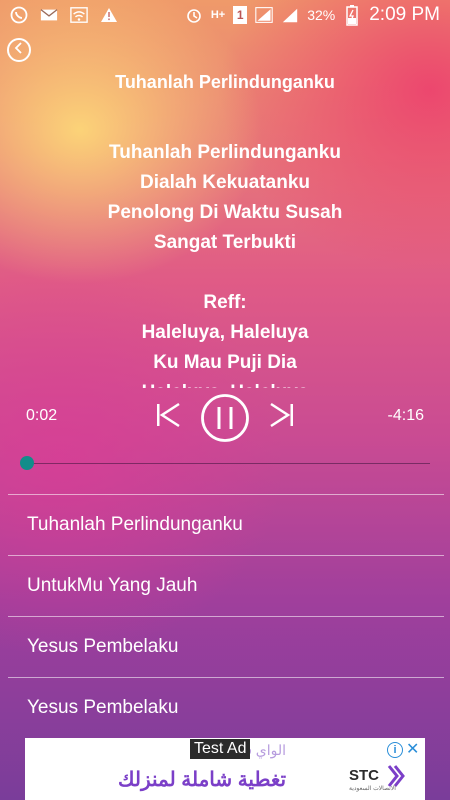 The image size is (450, 800). Describe the element at coordinates (405, 415) in the screenshot. I see `remaining-time: -4:16` at that location.